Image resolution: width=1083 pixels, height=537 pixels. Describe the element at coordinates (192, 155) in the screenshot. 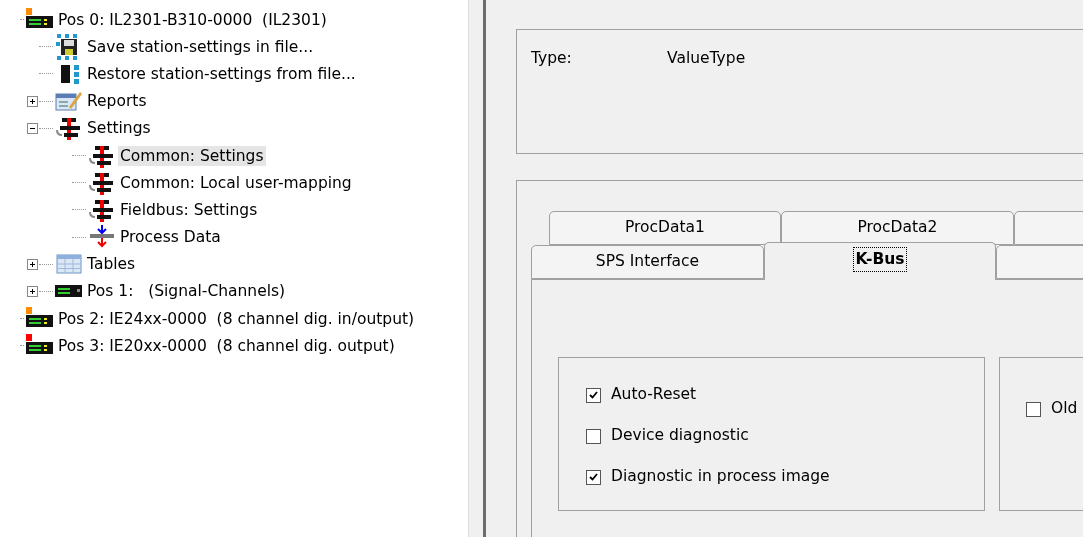

I see `tree-item: Common: Settings` at that location.